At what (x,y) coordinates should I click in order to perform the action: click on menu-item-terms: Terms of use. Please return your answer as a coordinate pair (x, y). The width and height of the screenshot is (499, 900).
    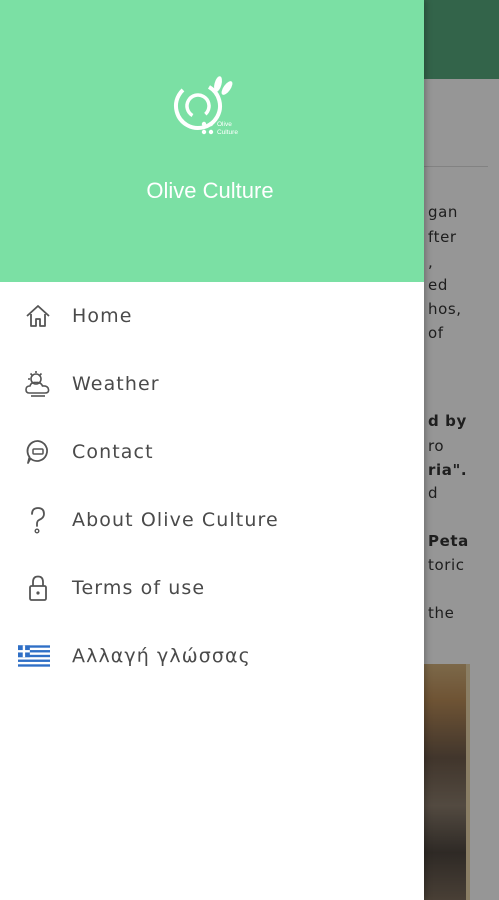
    Looking at the image, I should click on (212, 588).